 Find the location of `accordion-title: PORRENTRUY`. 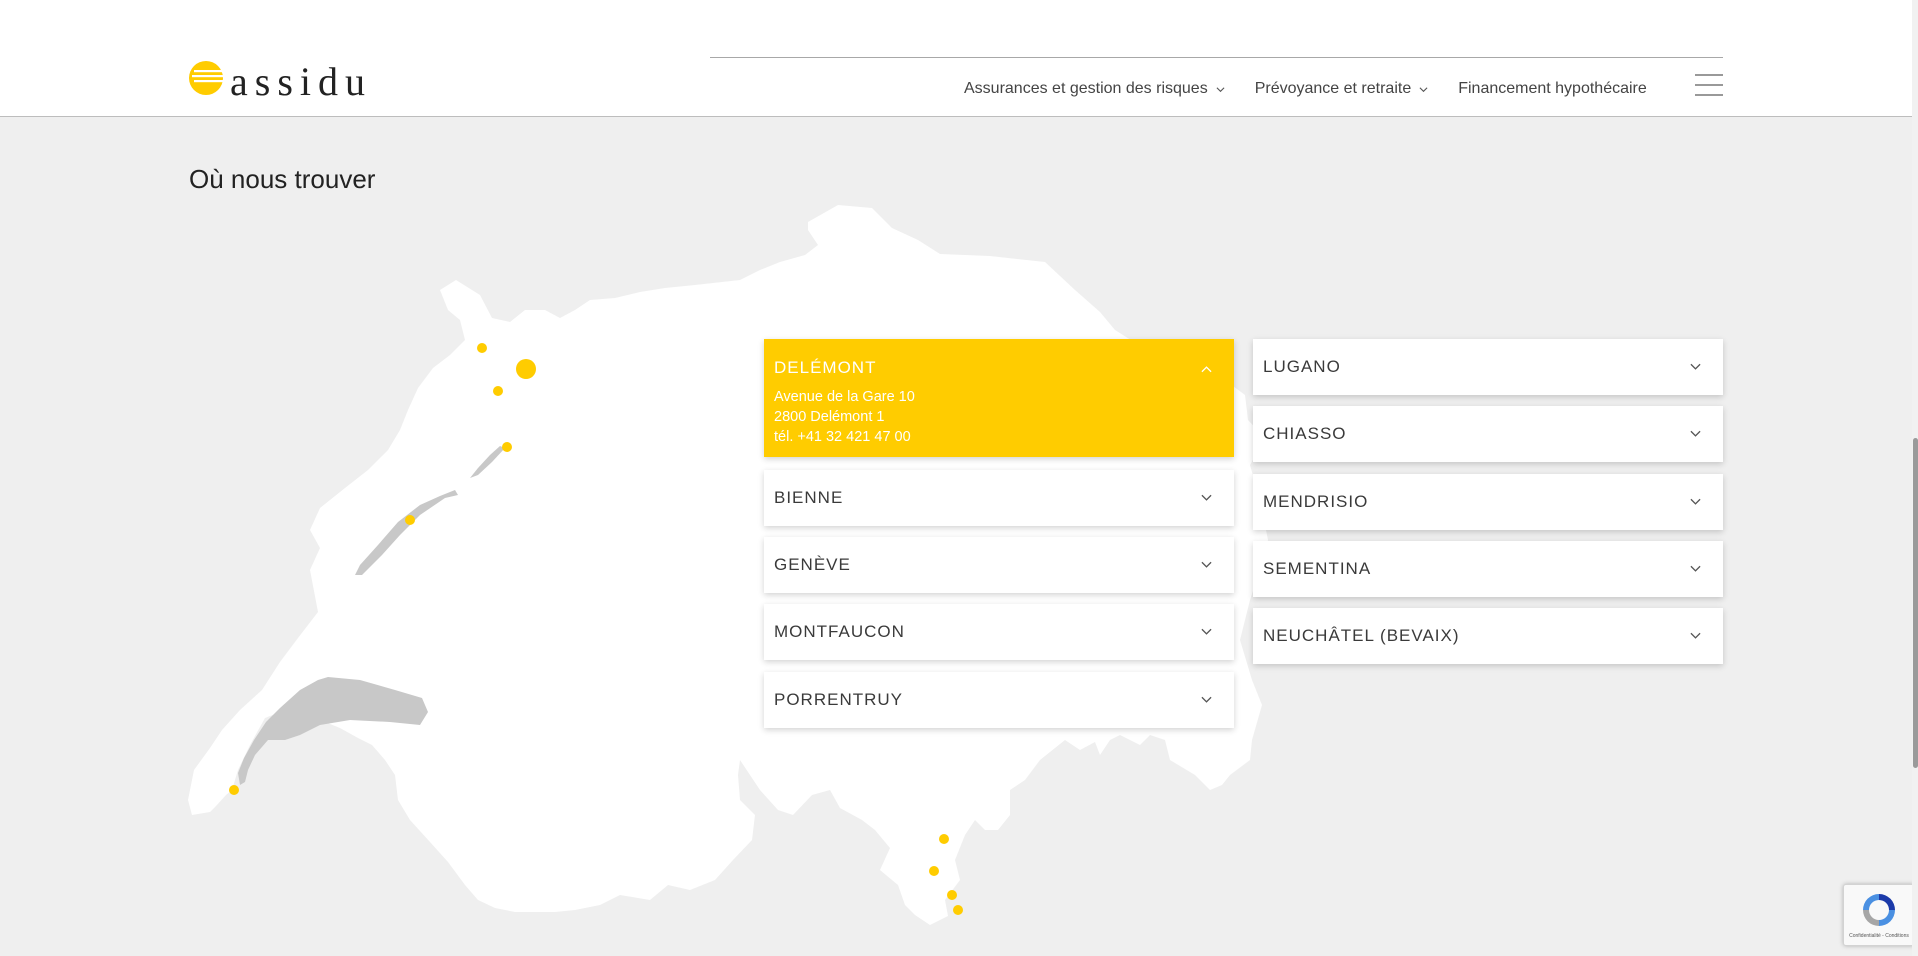

accordion-title: PORRENTRUY is located at coordinates (839, 699).